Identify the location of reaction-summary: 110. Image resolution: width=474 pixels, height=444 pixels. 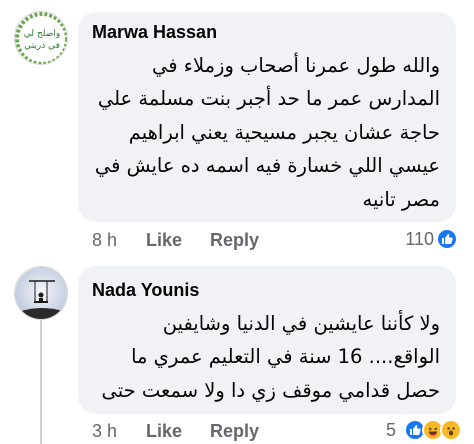
(431, 239).